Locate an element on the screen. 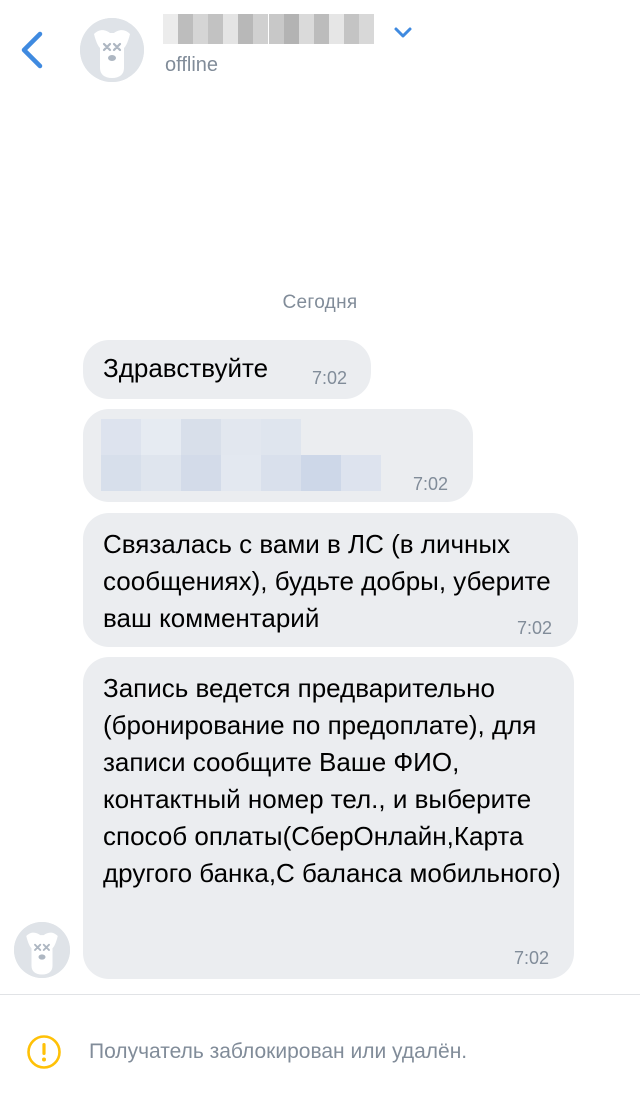  footer-divider is located at coordinates (320, 994).